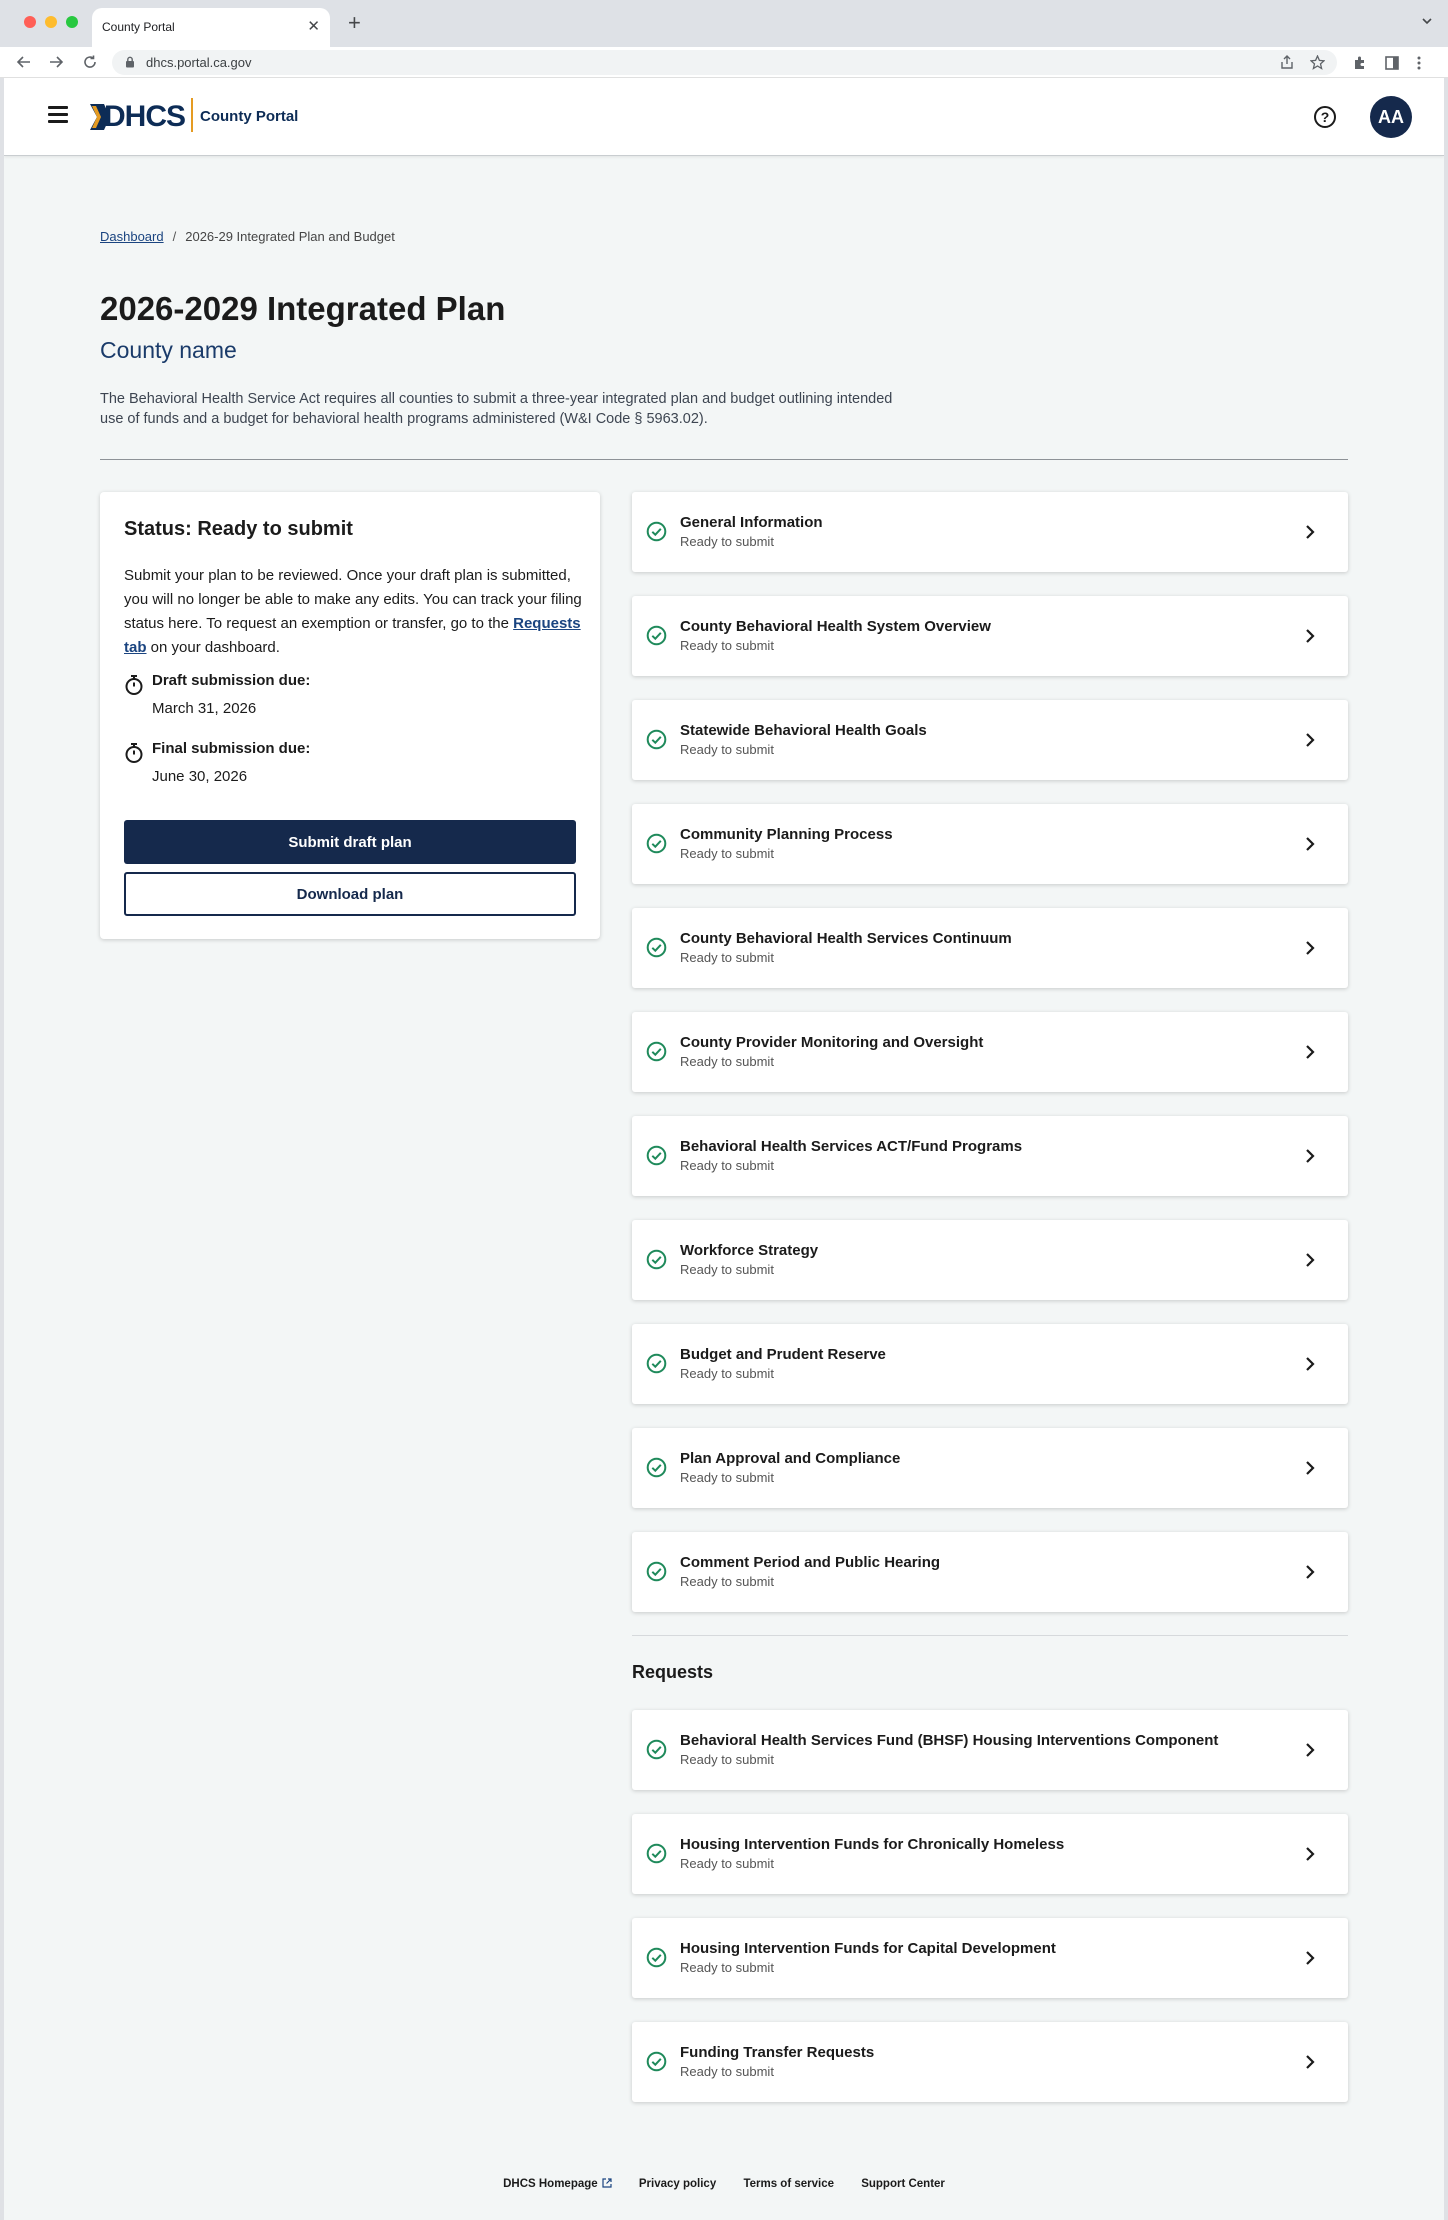  I want to click on window-minimize-button, so click(51, 22).